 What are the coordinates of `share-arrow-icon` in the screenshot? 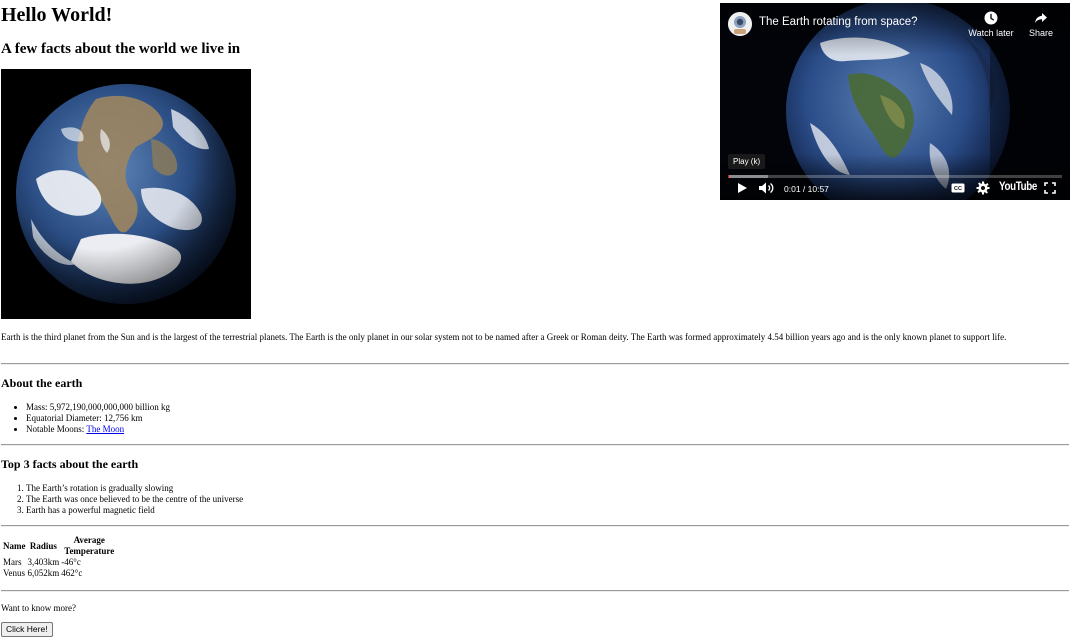 It's located at (1041, 18).